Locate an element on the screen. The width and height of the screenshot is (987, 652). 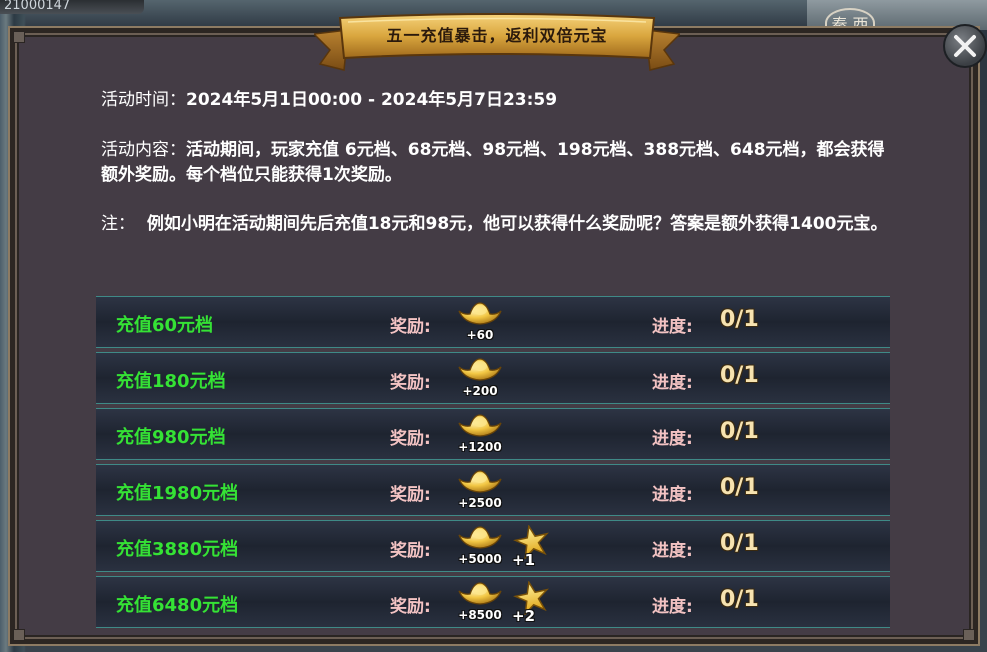
gold-ingot-icon: +1200 is located at coordinates (480, 436).